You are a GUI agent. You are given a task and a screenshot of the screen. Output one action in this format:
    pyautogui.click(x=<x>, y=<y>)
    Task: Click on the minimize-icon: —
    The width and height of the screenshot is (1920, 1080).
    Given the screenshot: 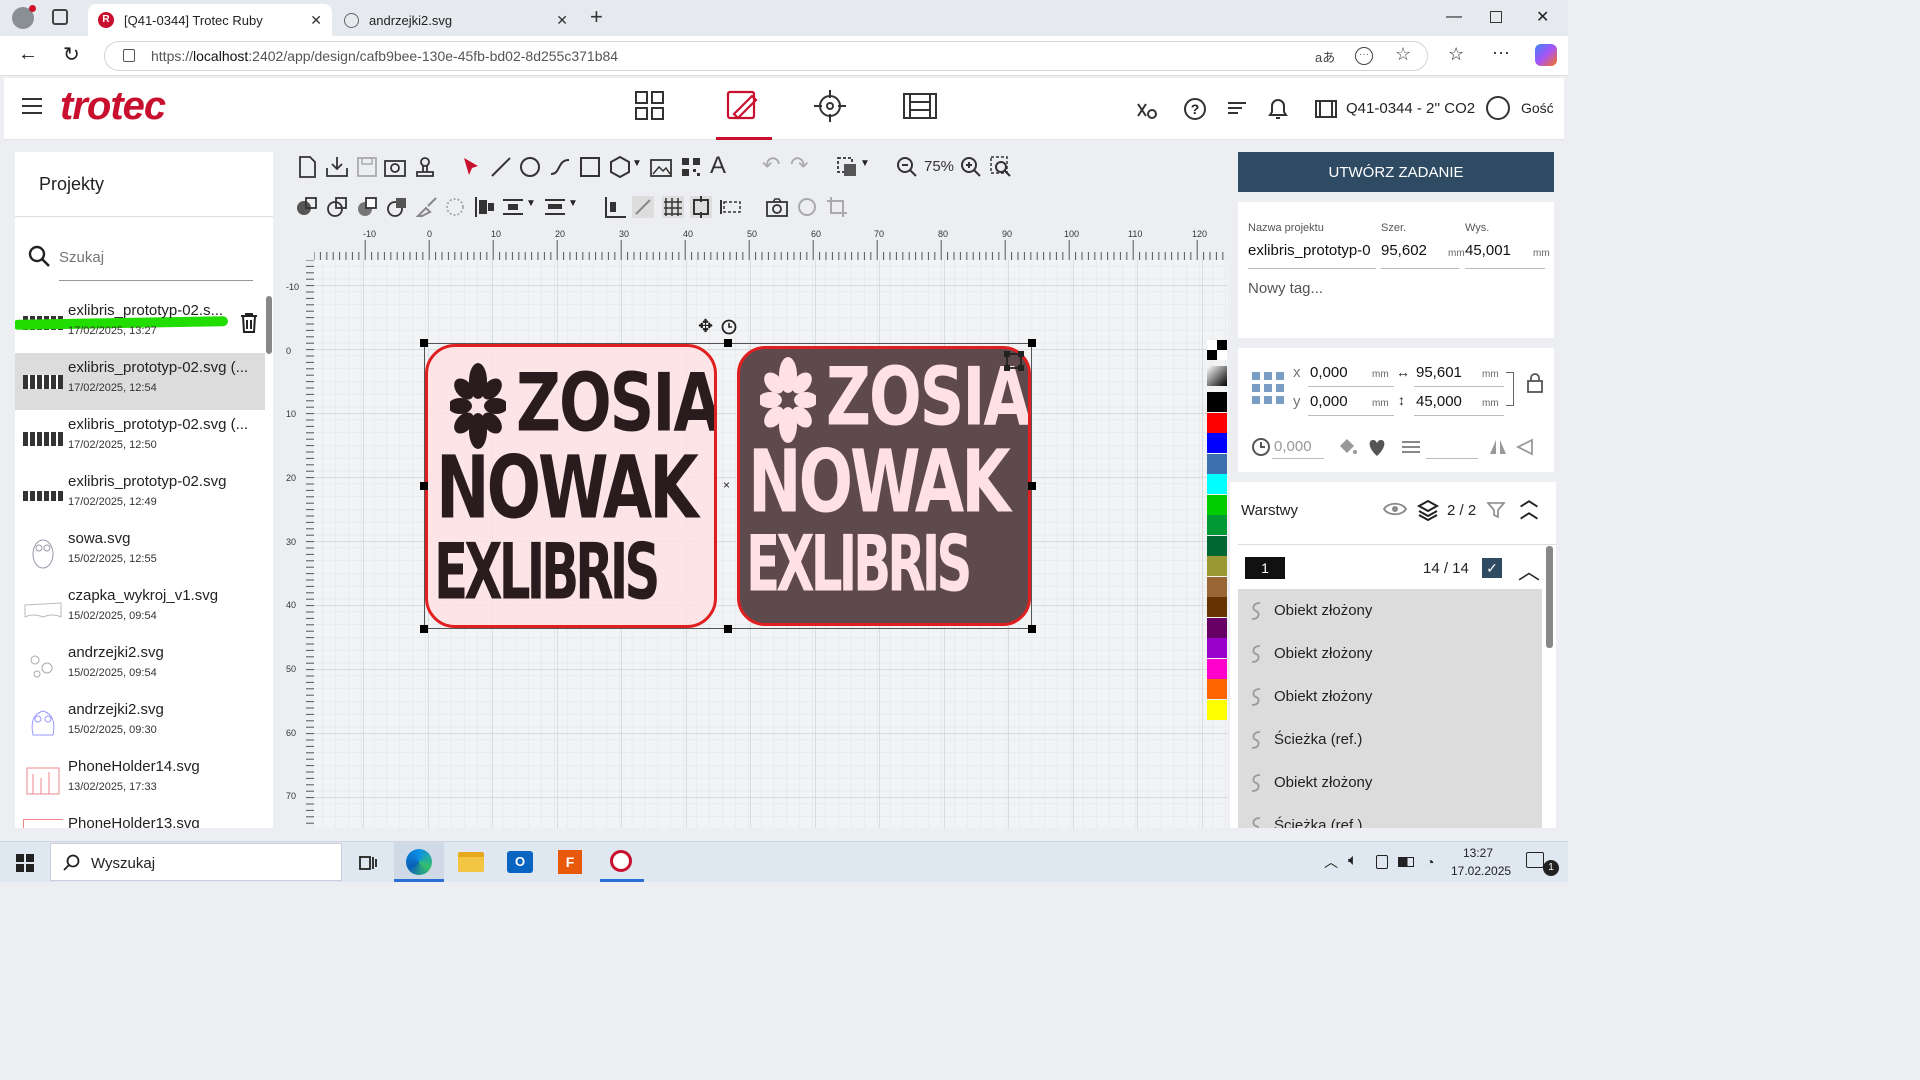 What is the action you would take?
    pyautogui.click(x=1454, y=17)
    